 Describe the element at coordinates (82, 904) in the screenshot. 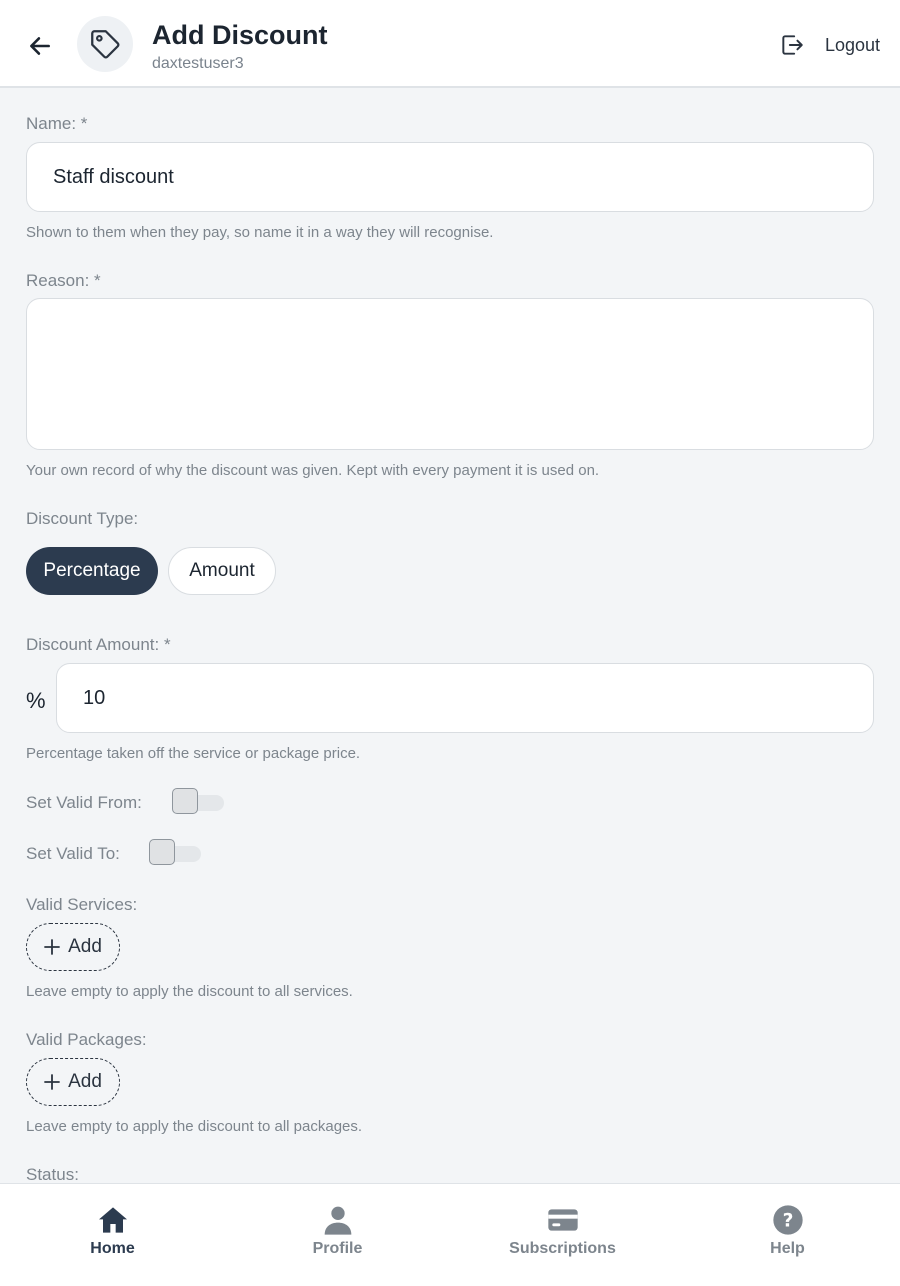

I see `valid-services-label: Valid Services:` at that location.